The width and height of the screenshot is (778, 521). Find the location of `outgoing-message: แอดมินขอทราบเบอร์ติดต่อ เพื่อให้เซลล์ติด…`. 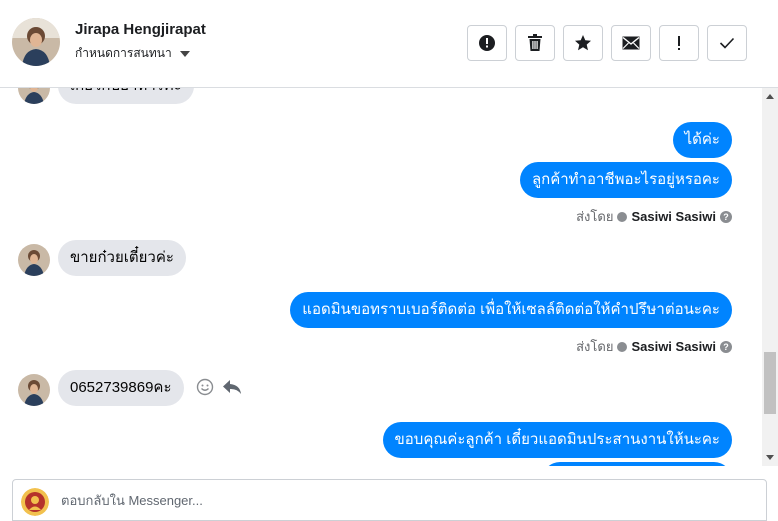

outgoing-message: แอดมินขอทราบเบอร์ติดต่อ เพื่อให้เซลล์ติด… is located at coordinates (511, 310).